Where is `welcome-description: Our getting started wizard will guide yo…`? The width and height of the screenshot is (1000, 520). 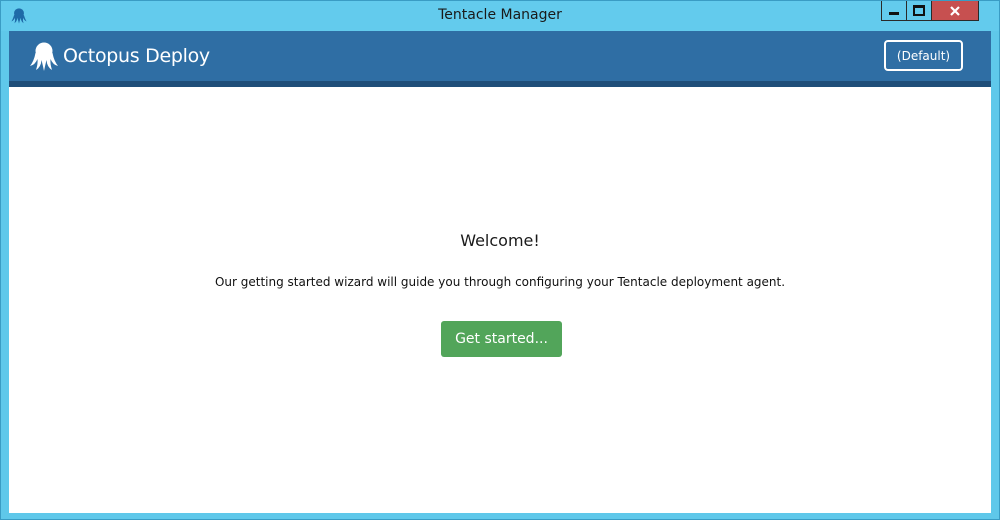 welcome-description: Our getting started wizard will guide yo… is located at coordinates (500, 282).